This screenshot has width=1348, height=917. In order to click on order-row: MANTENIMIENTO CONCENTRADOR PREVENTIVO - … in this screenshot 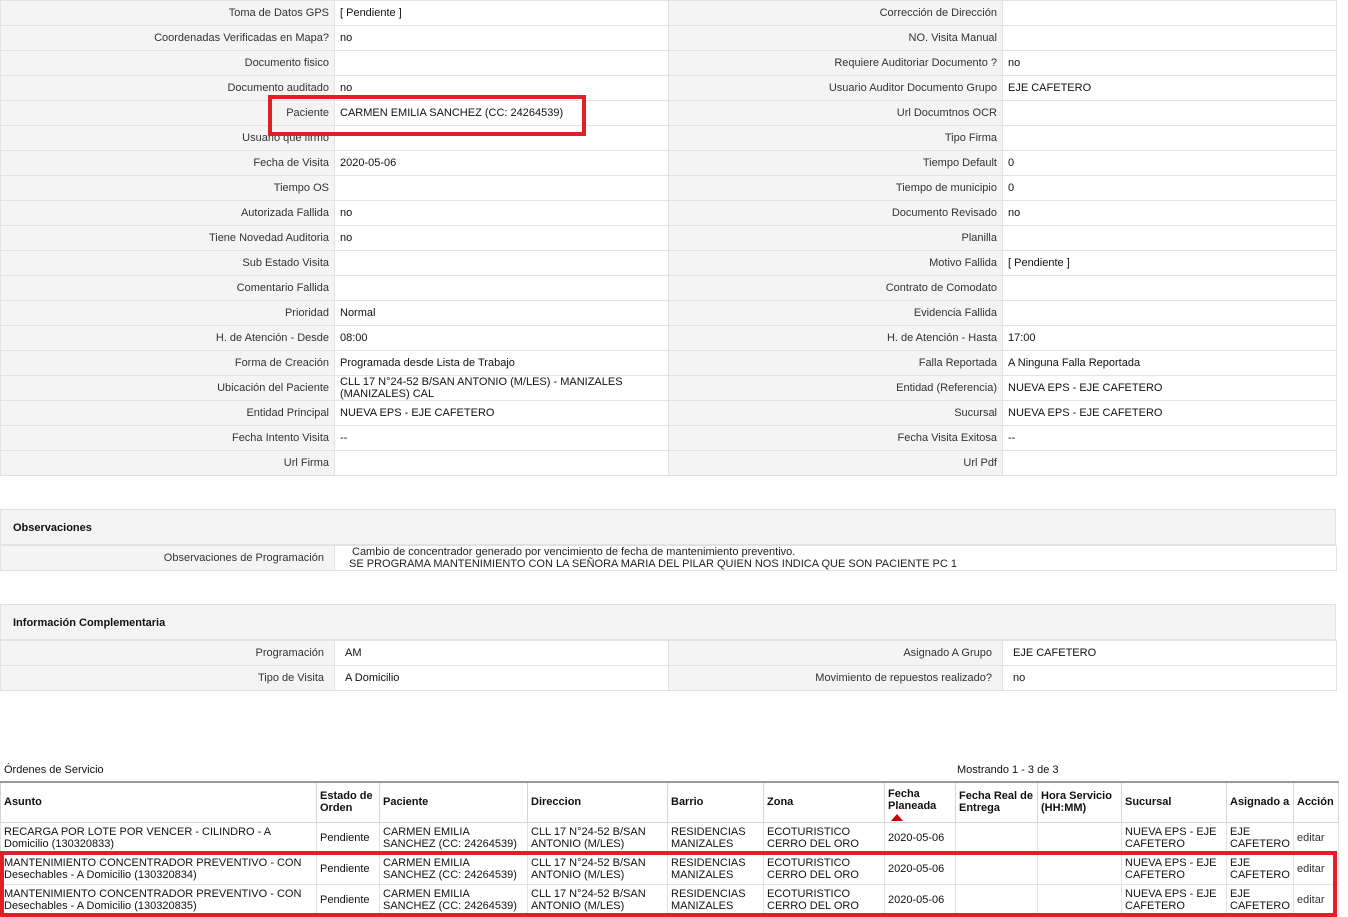, I will do `click(669, 899)`.